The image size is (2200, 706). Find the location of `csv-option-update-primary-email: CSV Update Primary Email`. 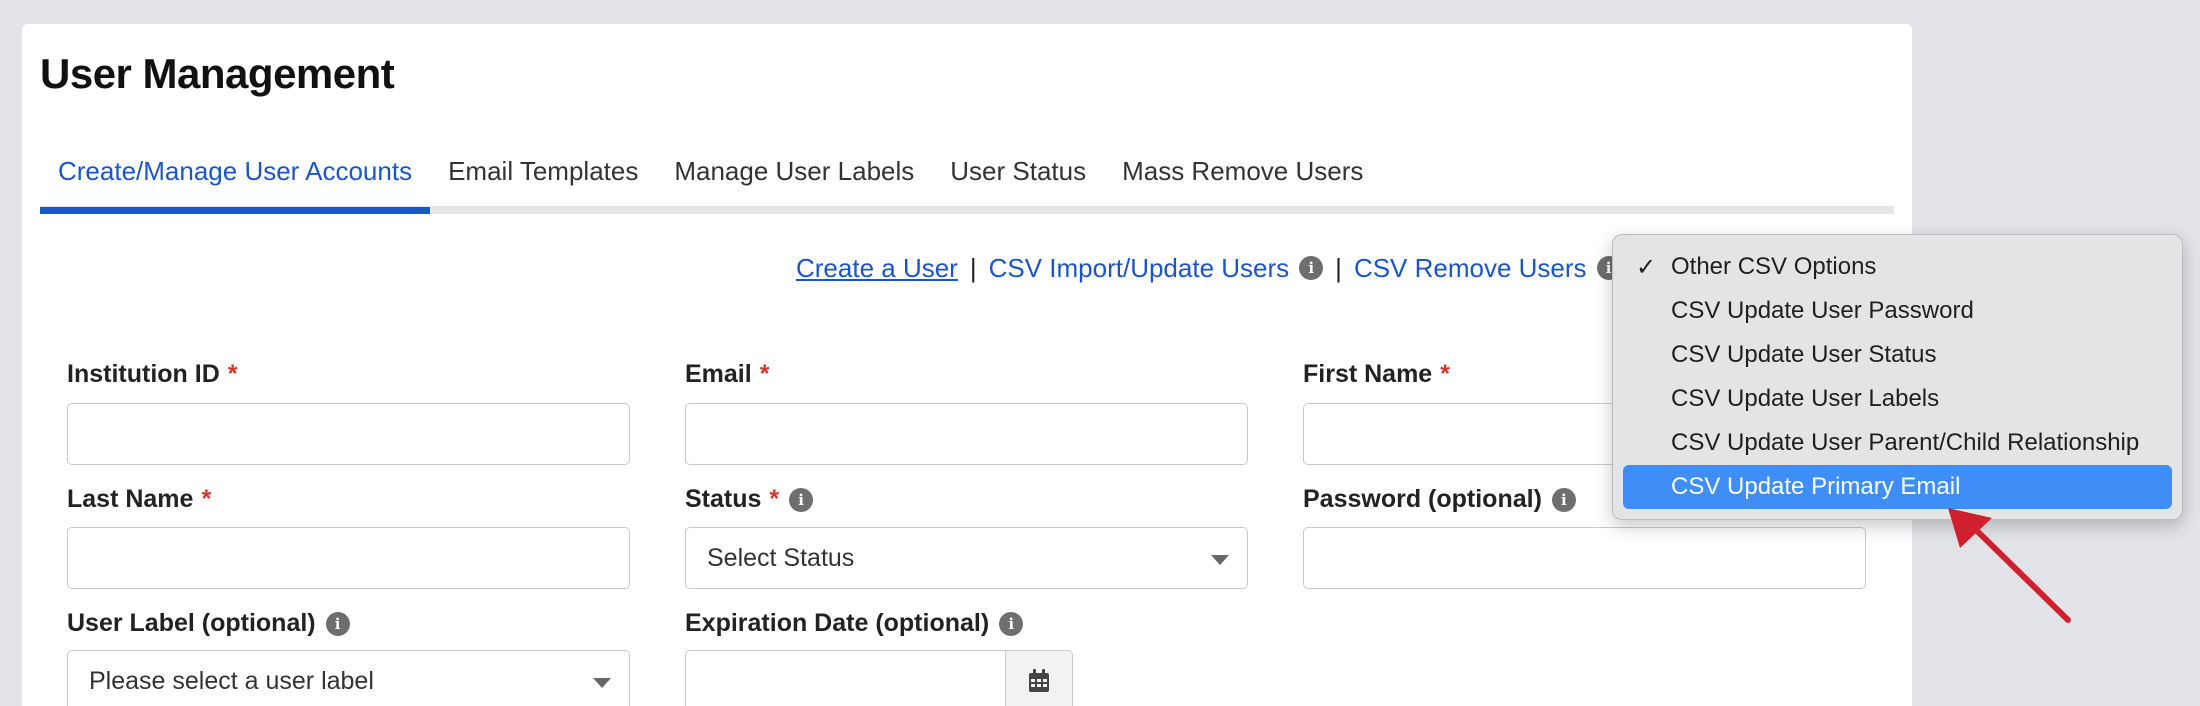

csv-option-update-primary-email: CSV Update Primary Email is located at coordinates (1897, 487).